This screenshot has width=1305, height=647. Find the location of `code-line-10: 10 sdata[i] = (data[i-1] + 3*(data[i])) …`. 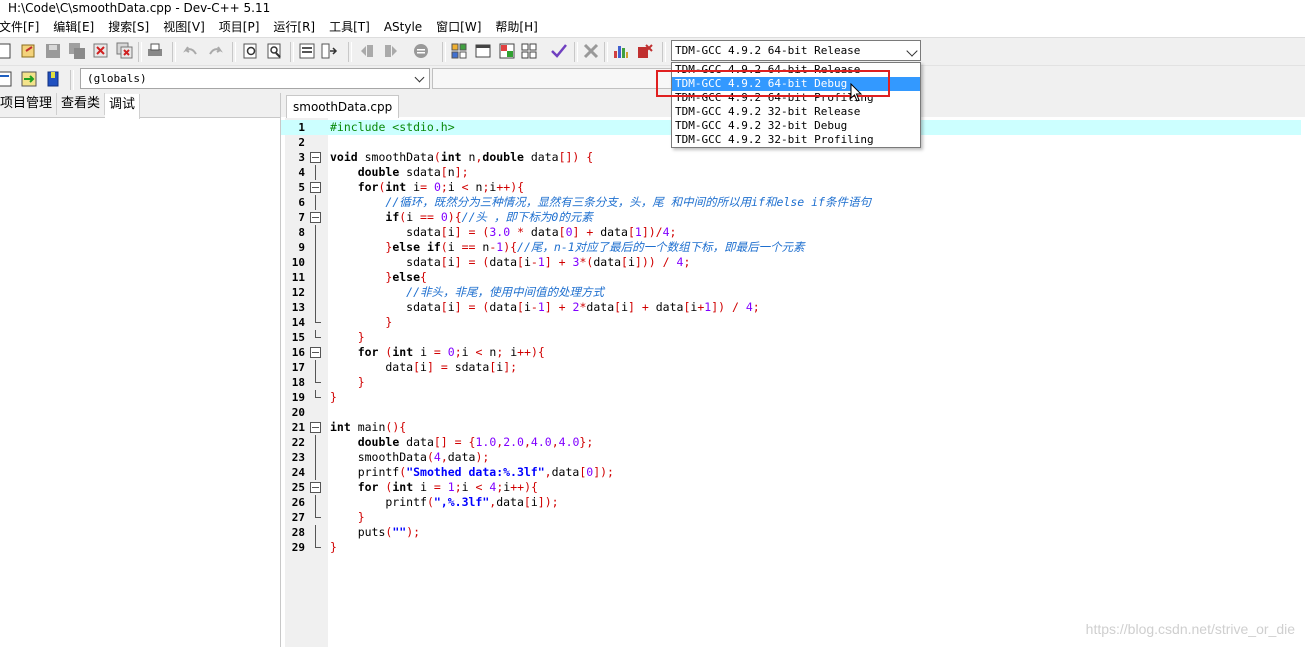

code-line-10: 10 sdata[i] = (data[i-1] + 3*(data[i])) … is located at coordinates (491, 262).